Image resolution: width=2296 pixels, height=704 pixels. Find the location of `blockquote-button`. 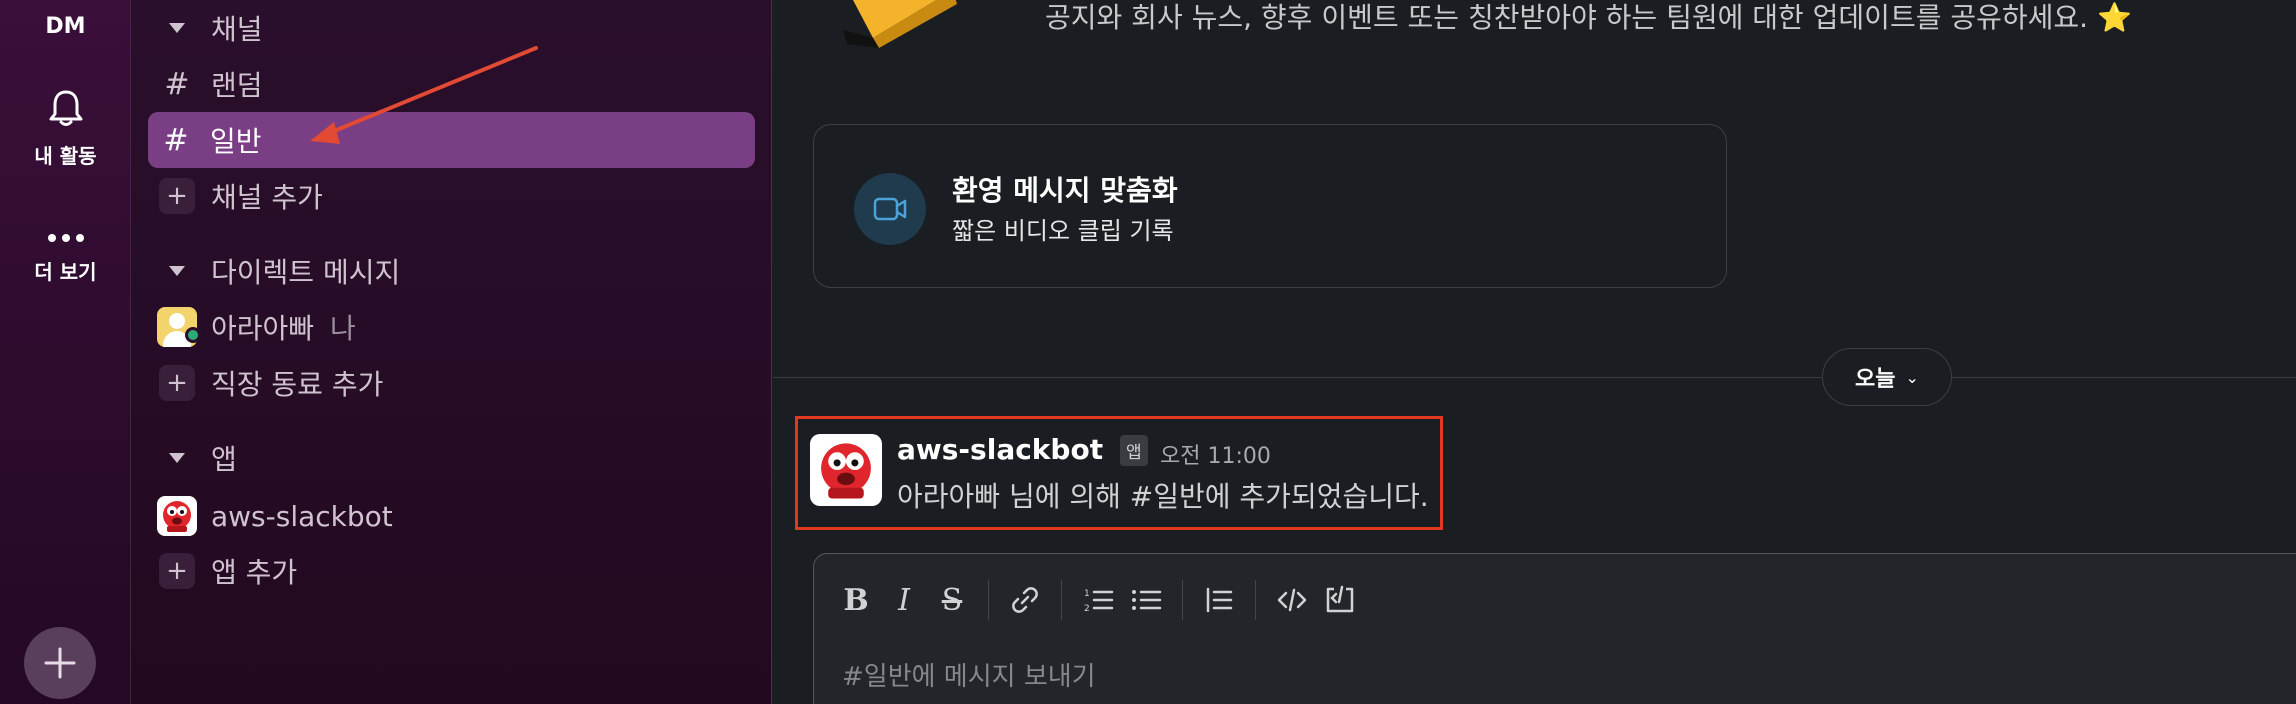

blockquote-button is located at coordinates (1219, 600).